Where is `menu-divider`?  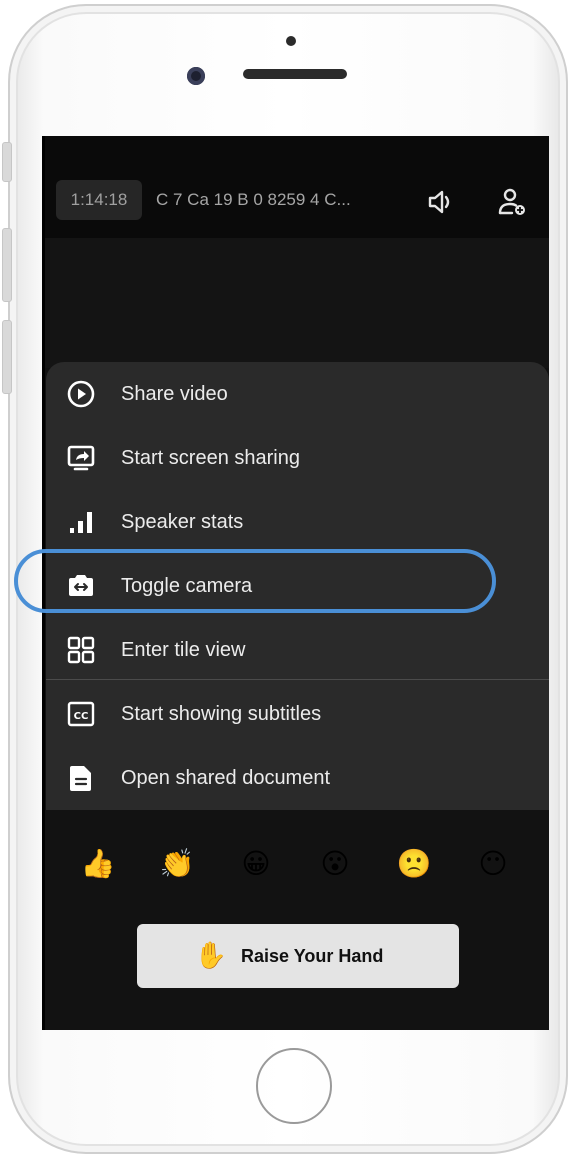
menu-divider is located at coordinates (297, 679).